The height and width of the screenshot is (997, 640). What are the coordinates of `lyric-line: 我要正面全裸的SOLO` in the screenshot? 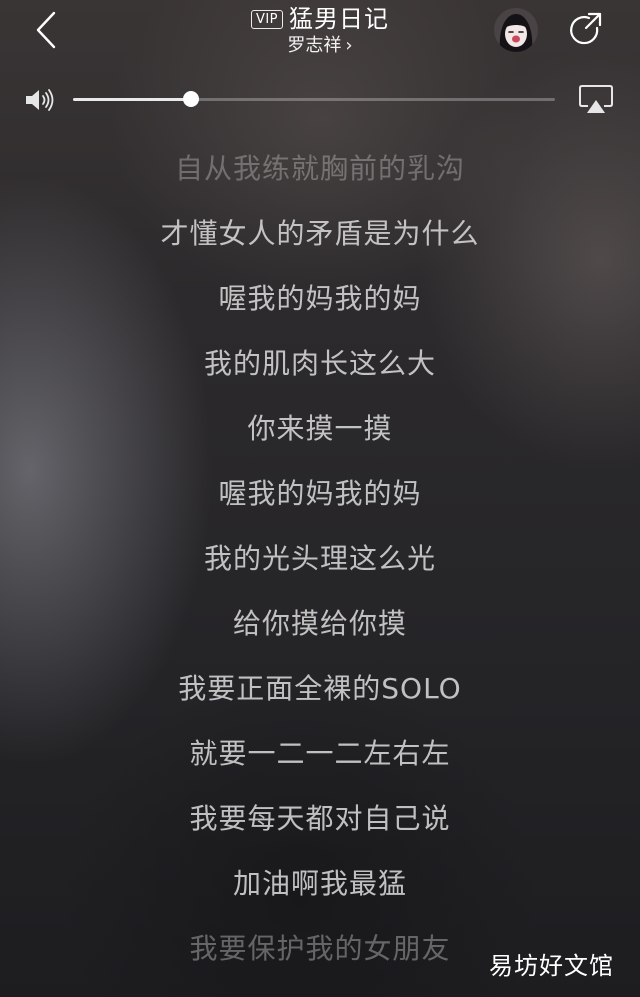 It's located at (320, 688).